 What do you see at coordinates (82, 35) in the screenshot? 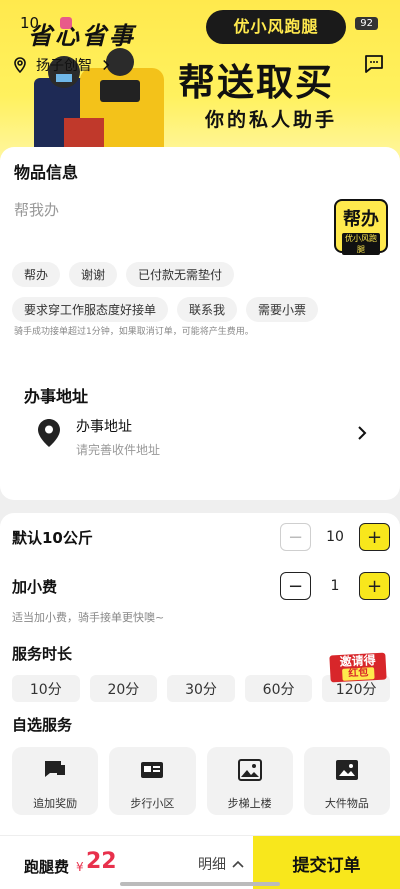
I see `app-logo-text: 省心省事` at bounding box center [82, 35].